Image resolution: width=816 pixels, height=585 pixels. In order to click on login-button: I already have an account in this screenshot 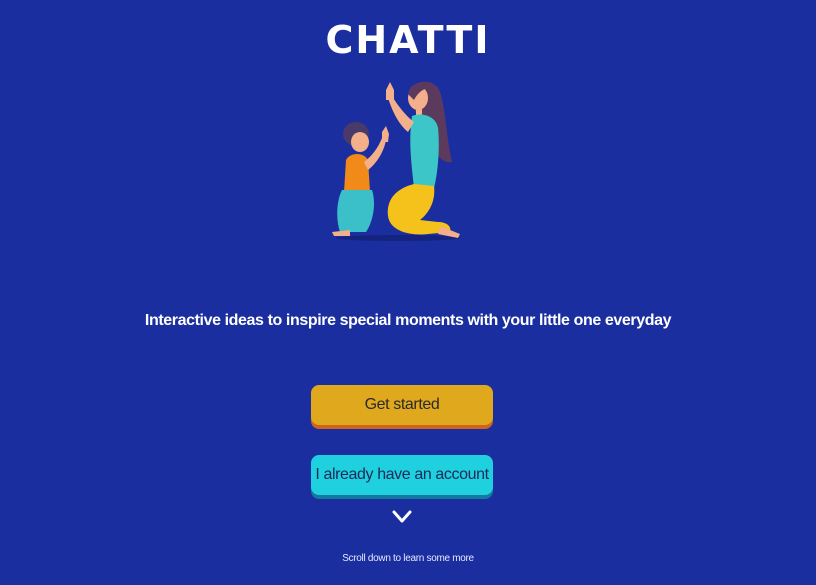, I will do `click(402, 475)`.